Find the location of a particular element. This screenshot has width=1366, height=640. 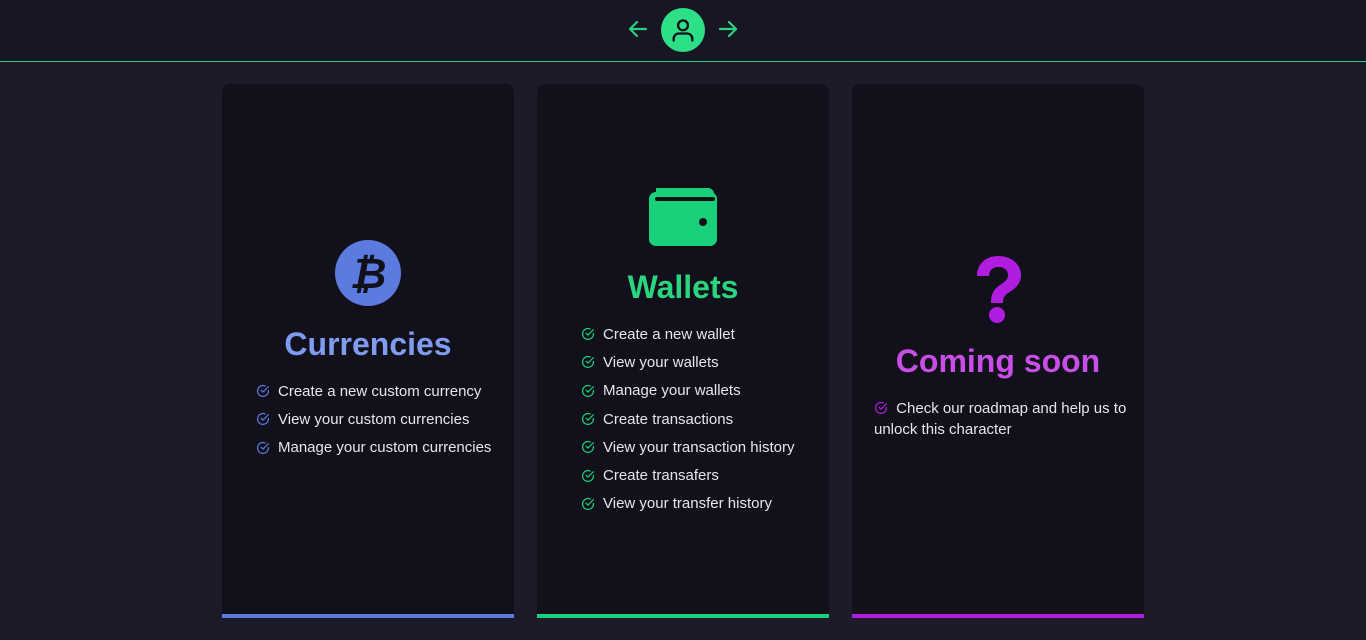

previous-character-button is located at coordinates (638, 29).